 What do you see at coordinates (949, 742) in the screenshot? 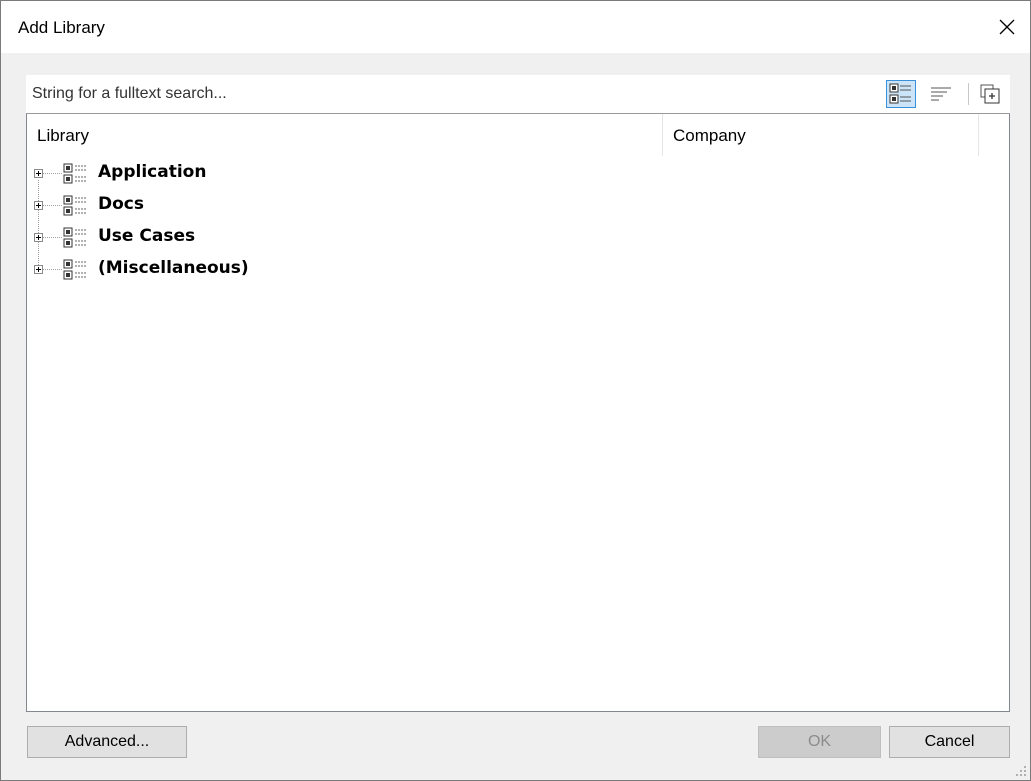
I see `cancel-button: Cancel` at bounding box center [949, 742].